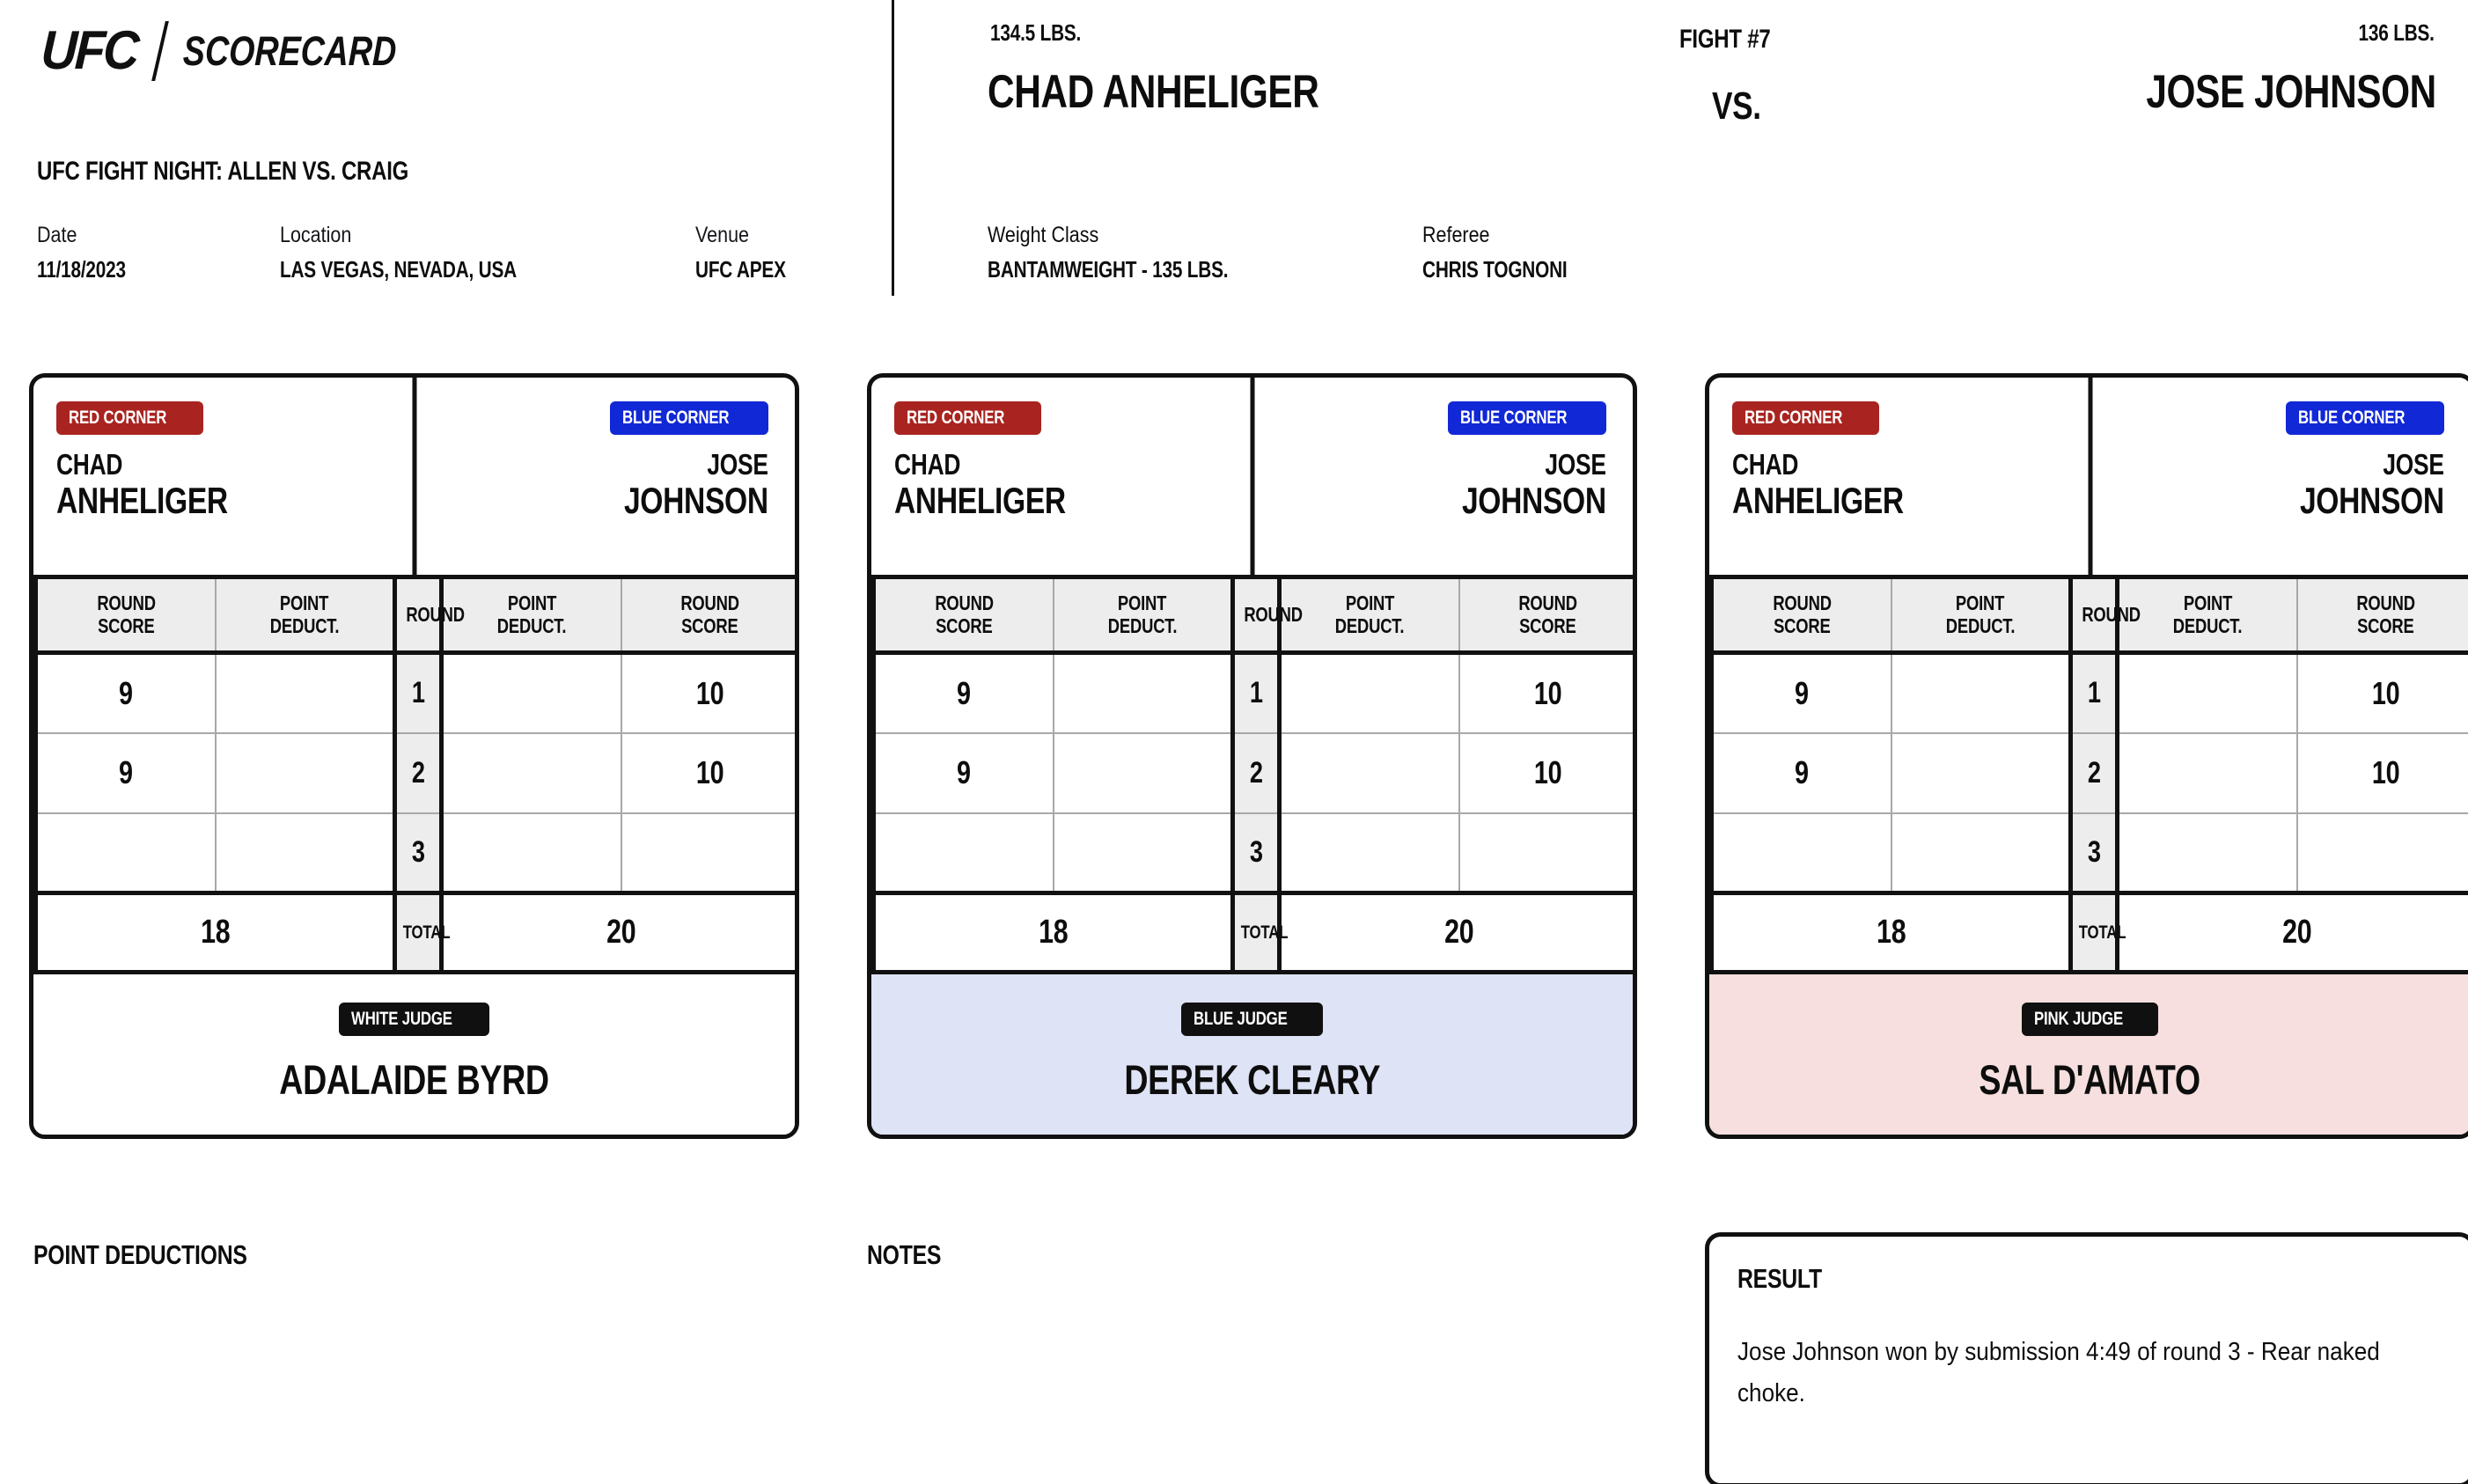 The image size is (2468, 1484). What do you see at coordinates (2088, 1054) in the screenshot?
I see `judge-footer: PINK JUDGE SAL D'AMATO` at bounding box center [2088, 1054].